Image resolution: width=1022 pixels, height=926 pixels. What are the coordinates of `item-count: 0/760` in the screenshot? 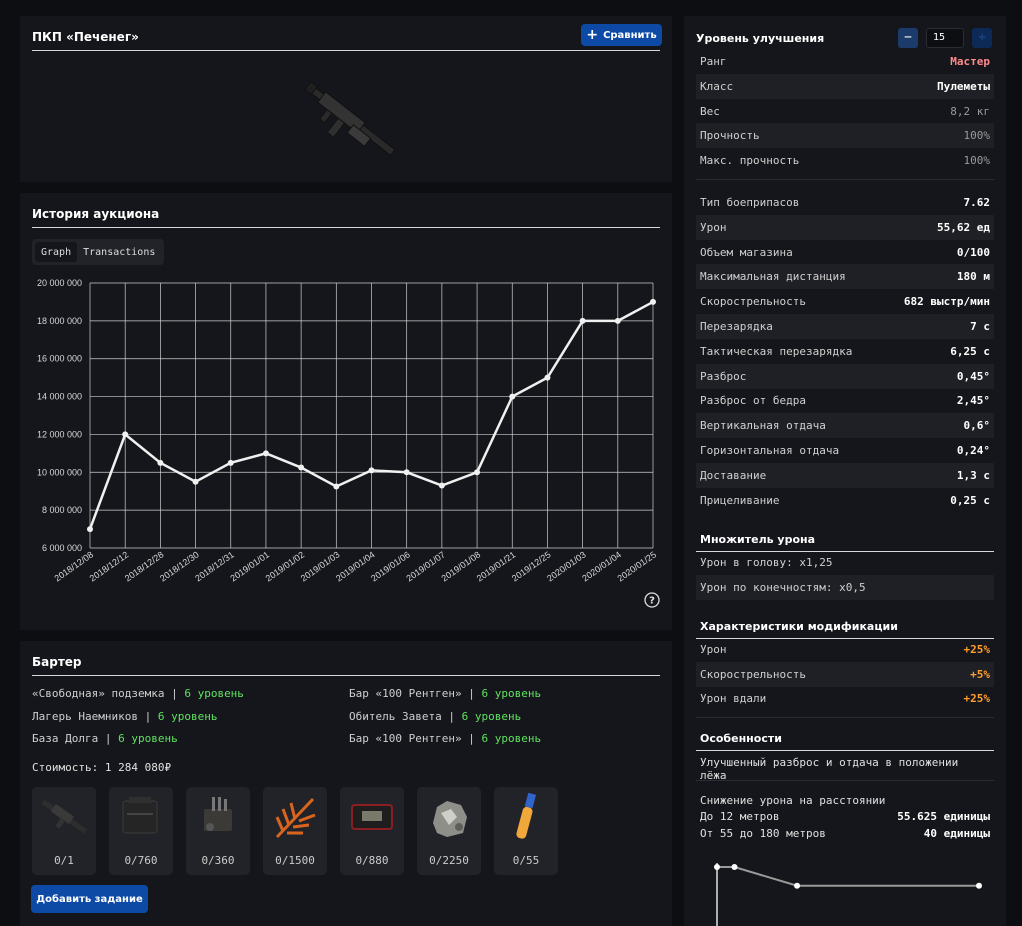 It's located at (141, 860).